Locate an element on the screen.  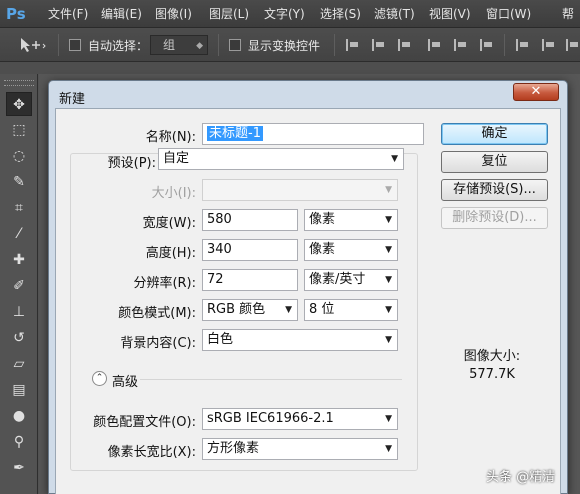
distribute-vcenter-icon is located at coordinates (549, 45).